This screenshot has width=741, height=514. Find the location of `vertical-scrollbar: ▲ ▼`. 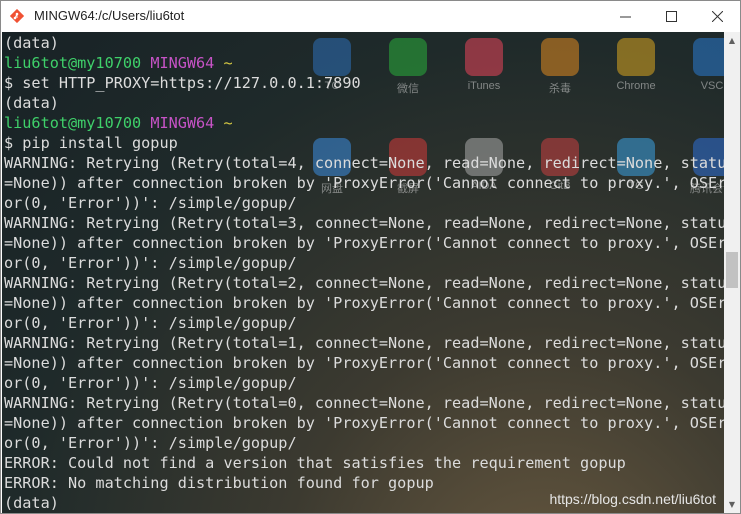

vertical-scrollbar: ▲ ▼ is located at coordinates (732, 272).